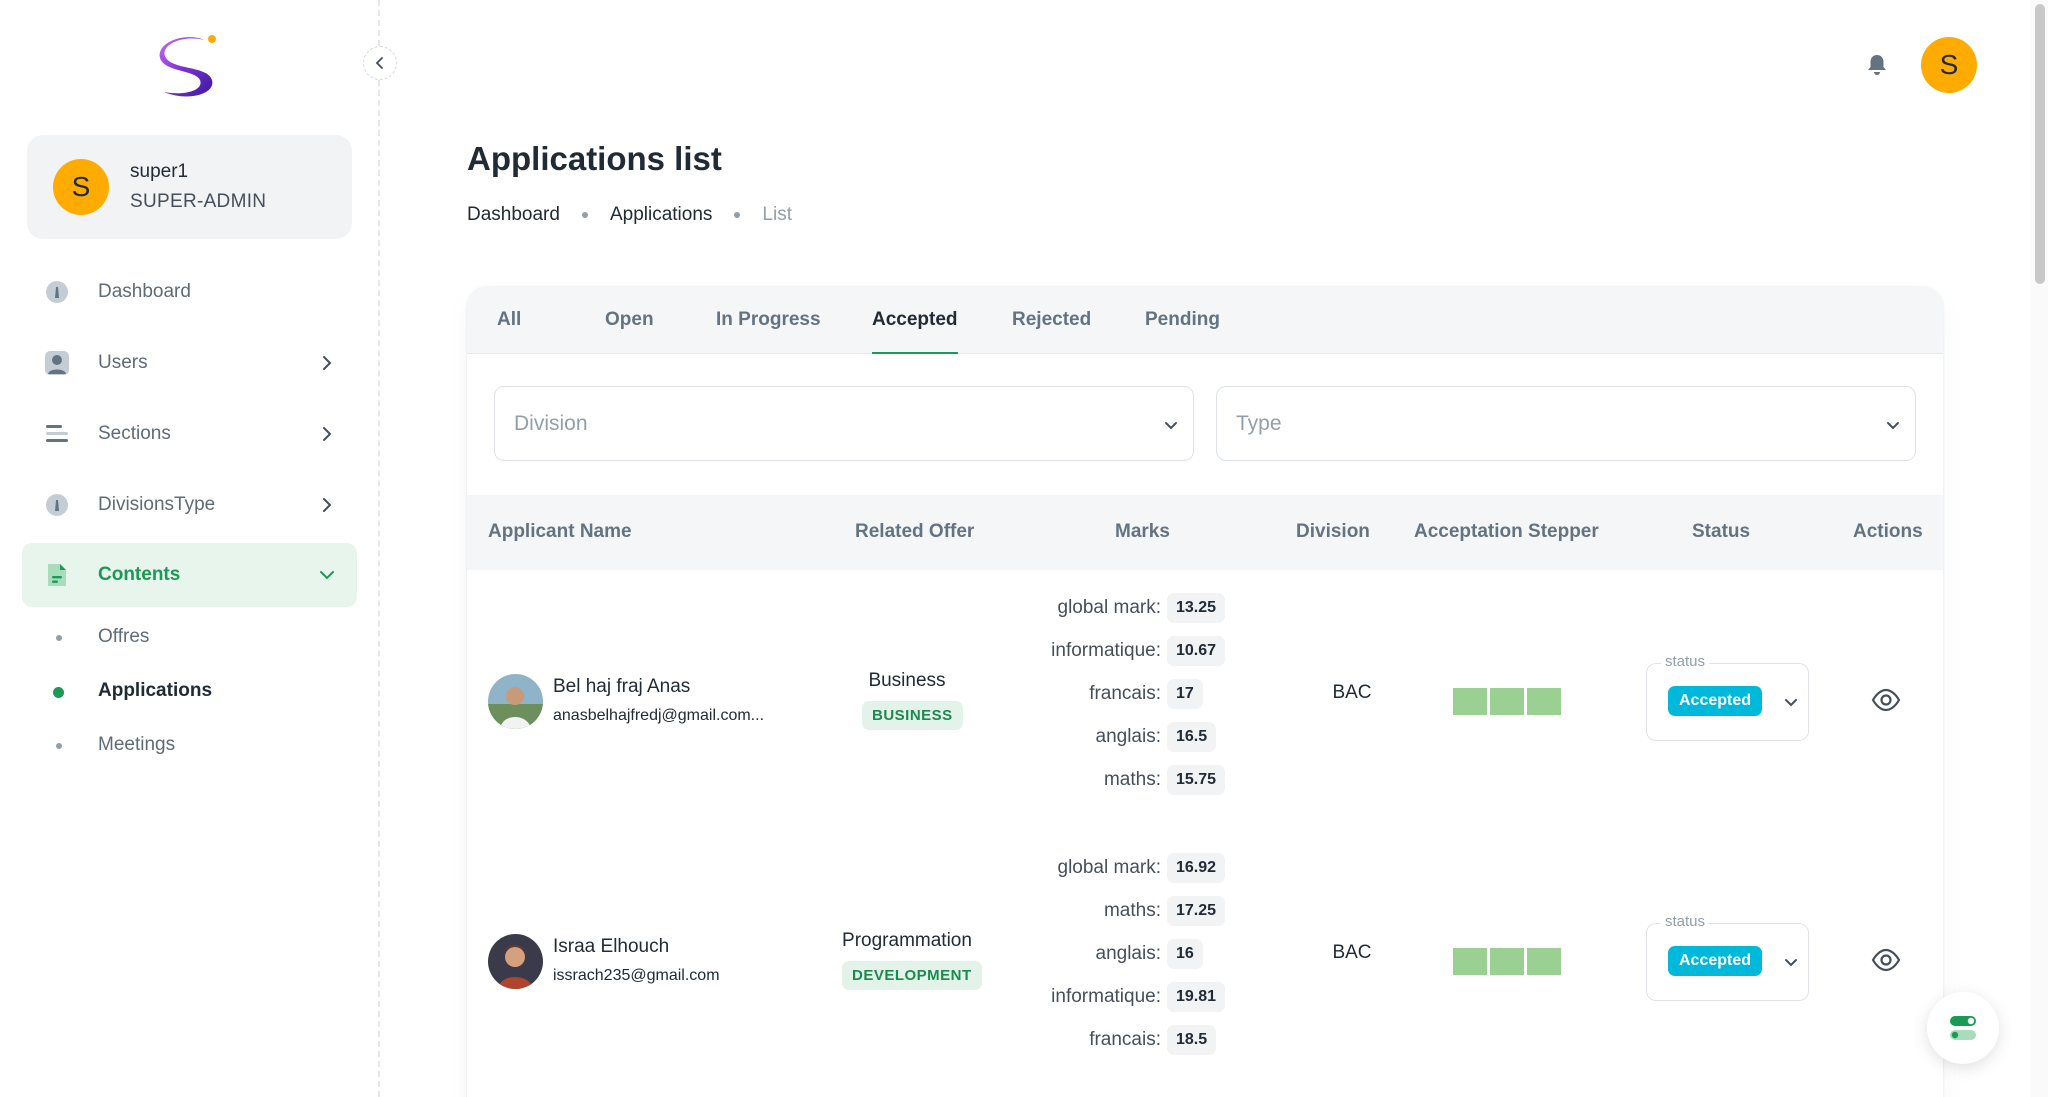  I want to click on sidebar-subitem-label: Applications, so click(155, 690).